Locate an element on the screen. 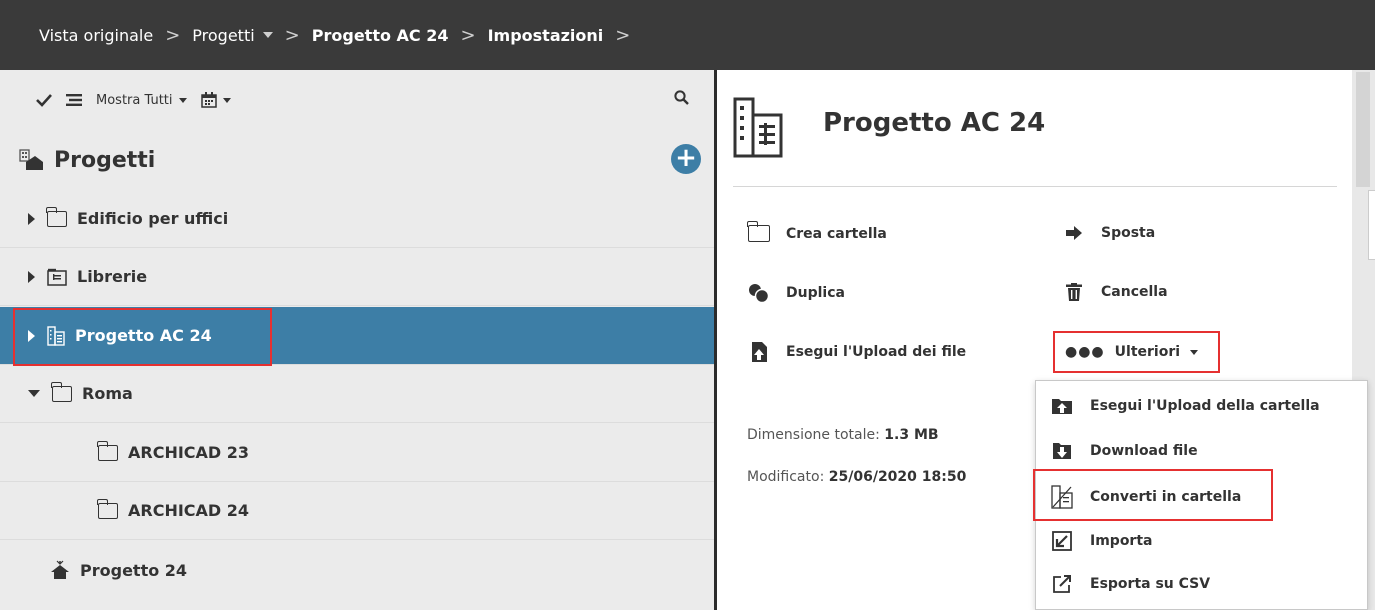 The width and height of the screenshot is (1375, 610). menu-item-download: Download file is located at coordinates (1124, 451).